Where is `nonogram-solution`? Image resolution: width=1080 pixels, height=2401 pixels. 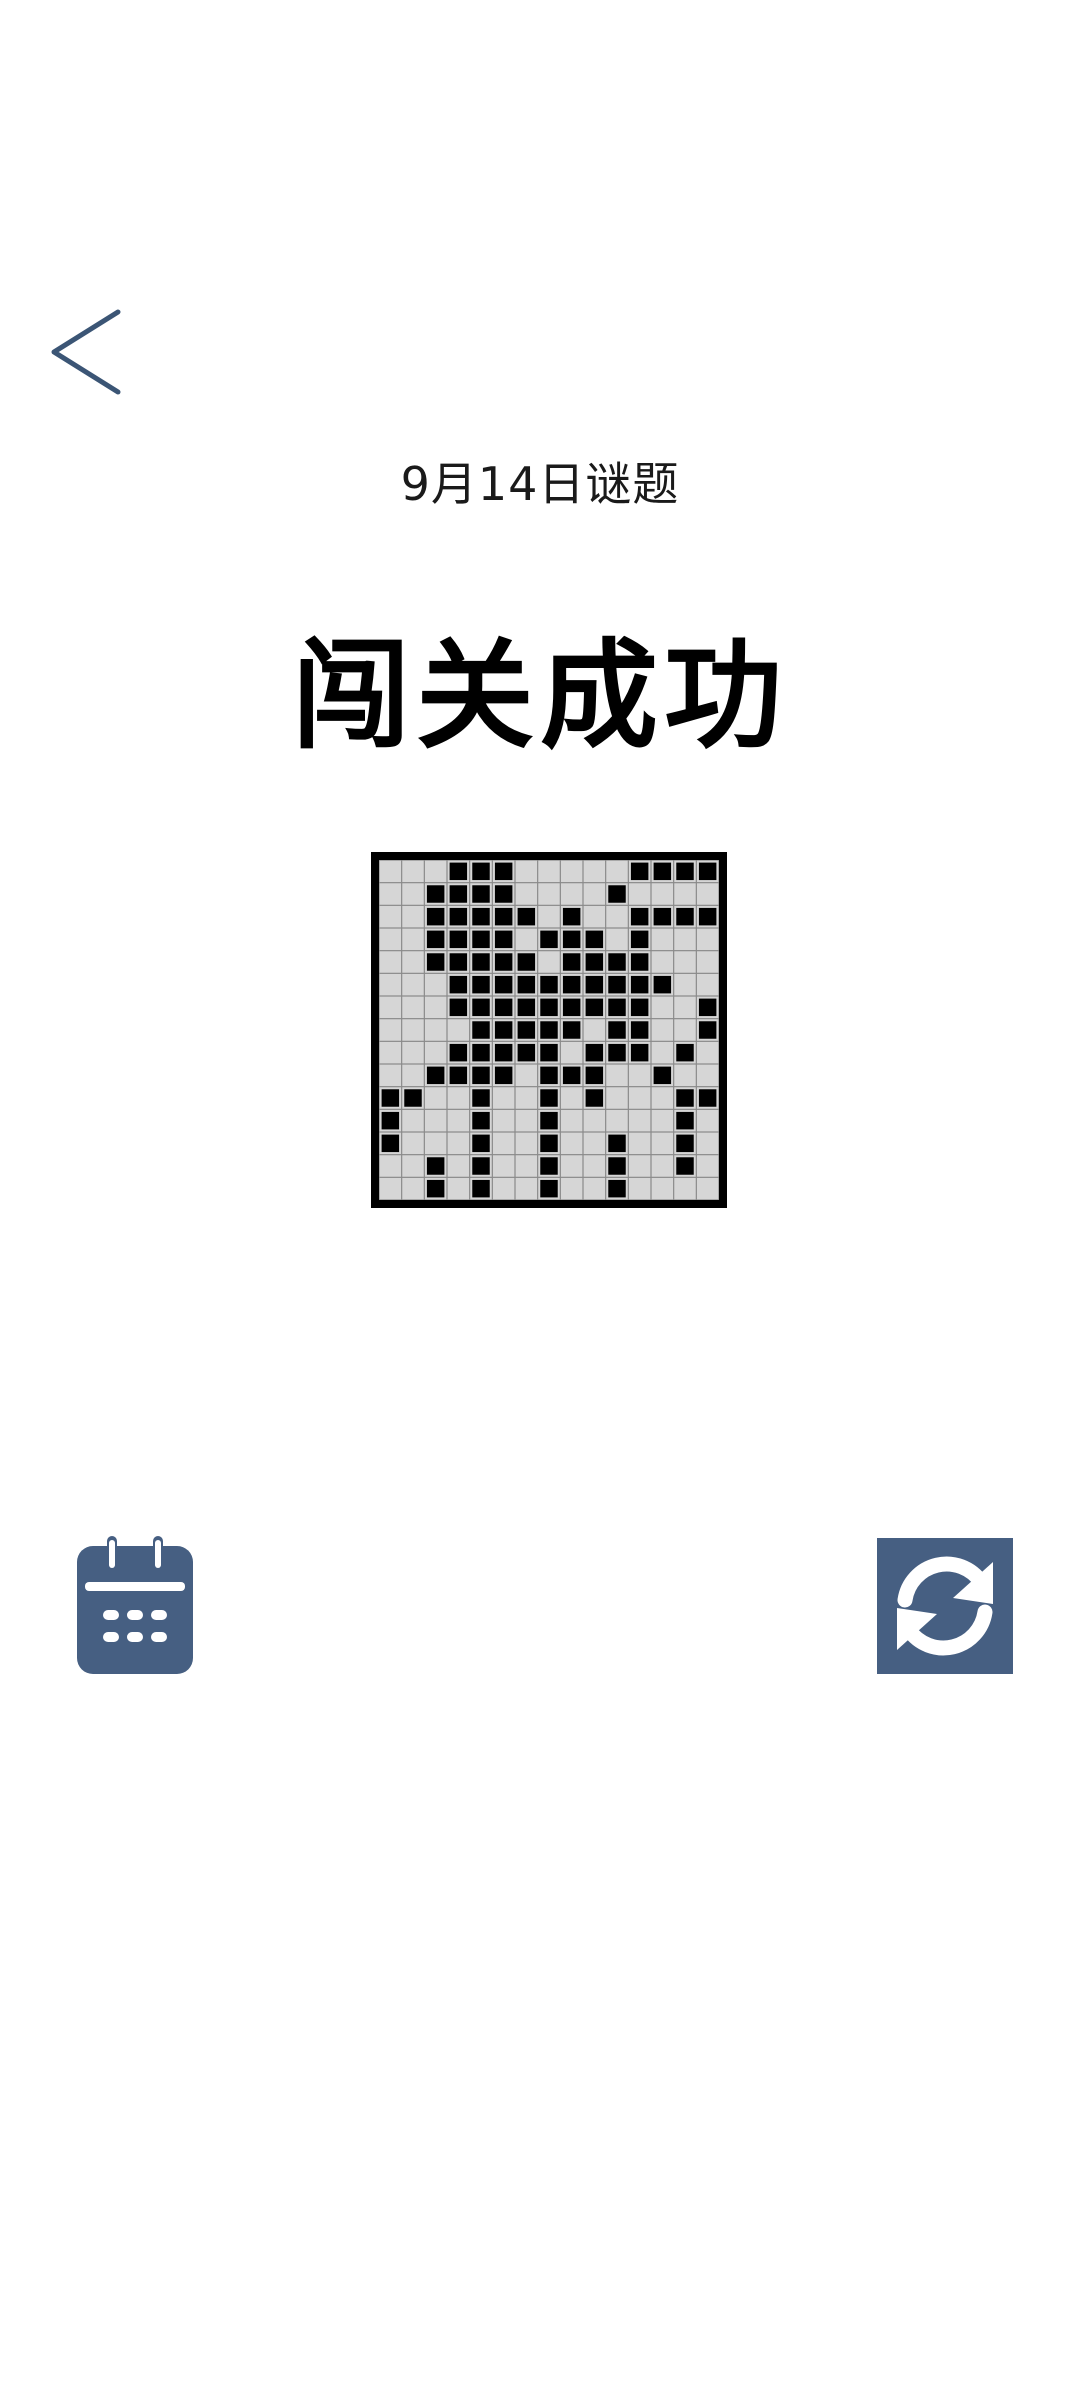
nonogram-solution is located at coordinates (549, 1030).